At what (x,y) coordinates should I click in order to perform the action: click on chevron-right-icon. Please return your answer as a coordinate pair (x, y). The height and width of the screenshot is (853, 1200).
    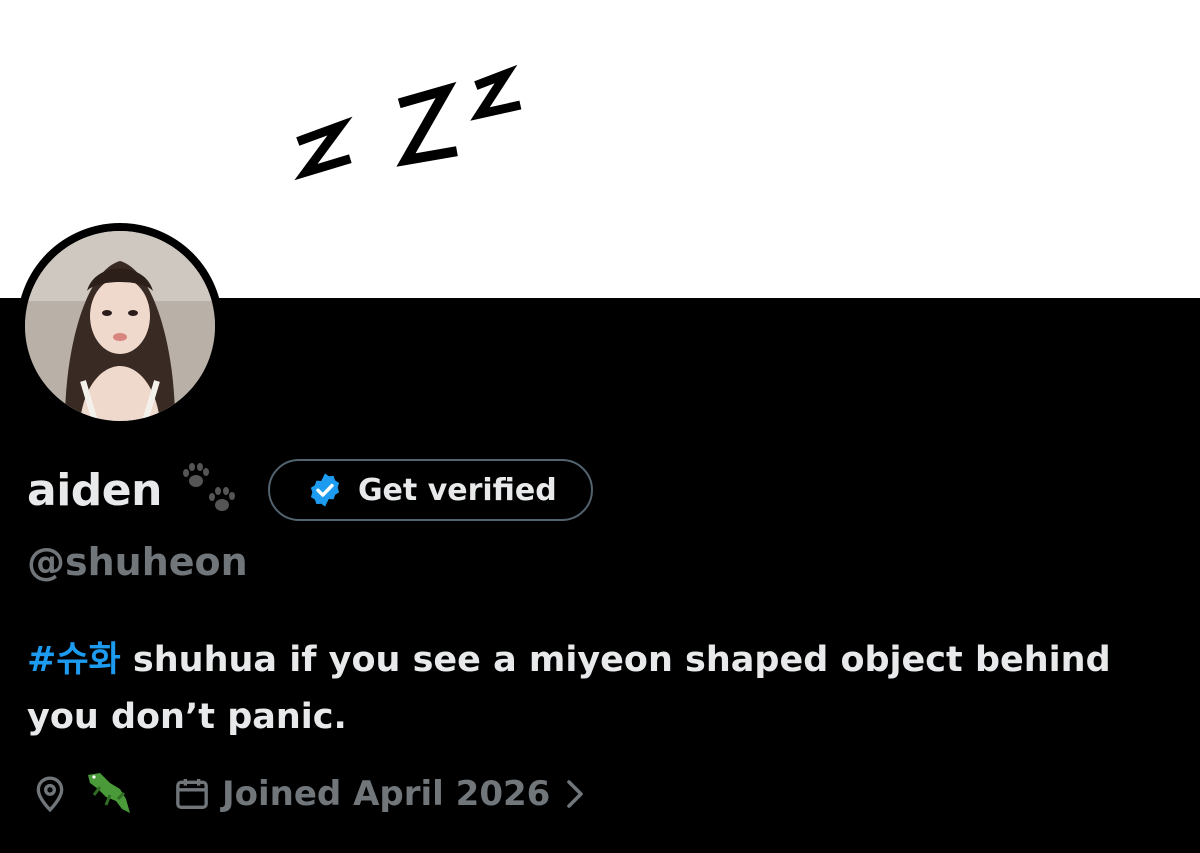
    Looking at the image, I should click on (575, 794).